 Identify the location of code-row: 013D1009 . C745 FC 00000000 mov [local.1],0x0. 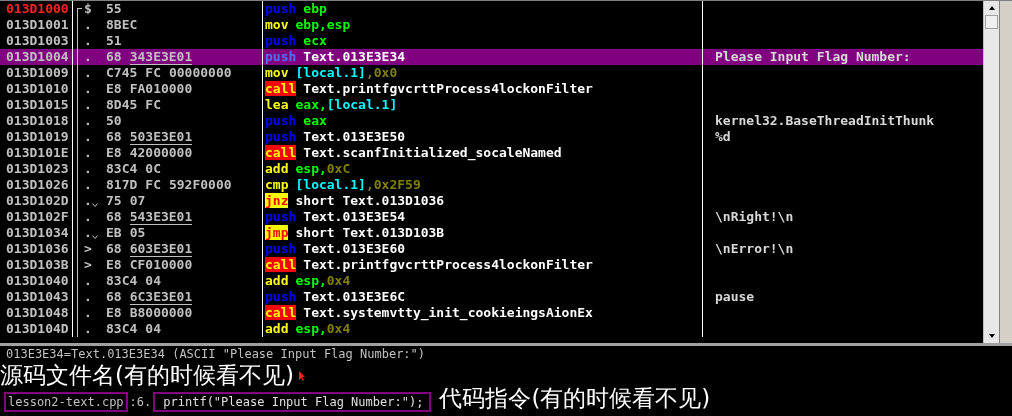
(492, 73).